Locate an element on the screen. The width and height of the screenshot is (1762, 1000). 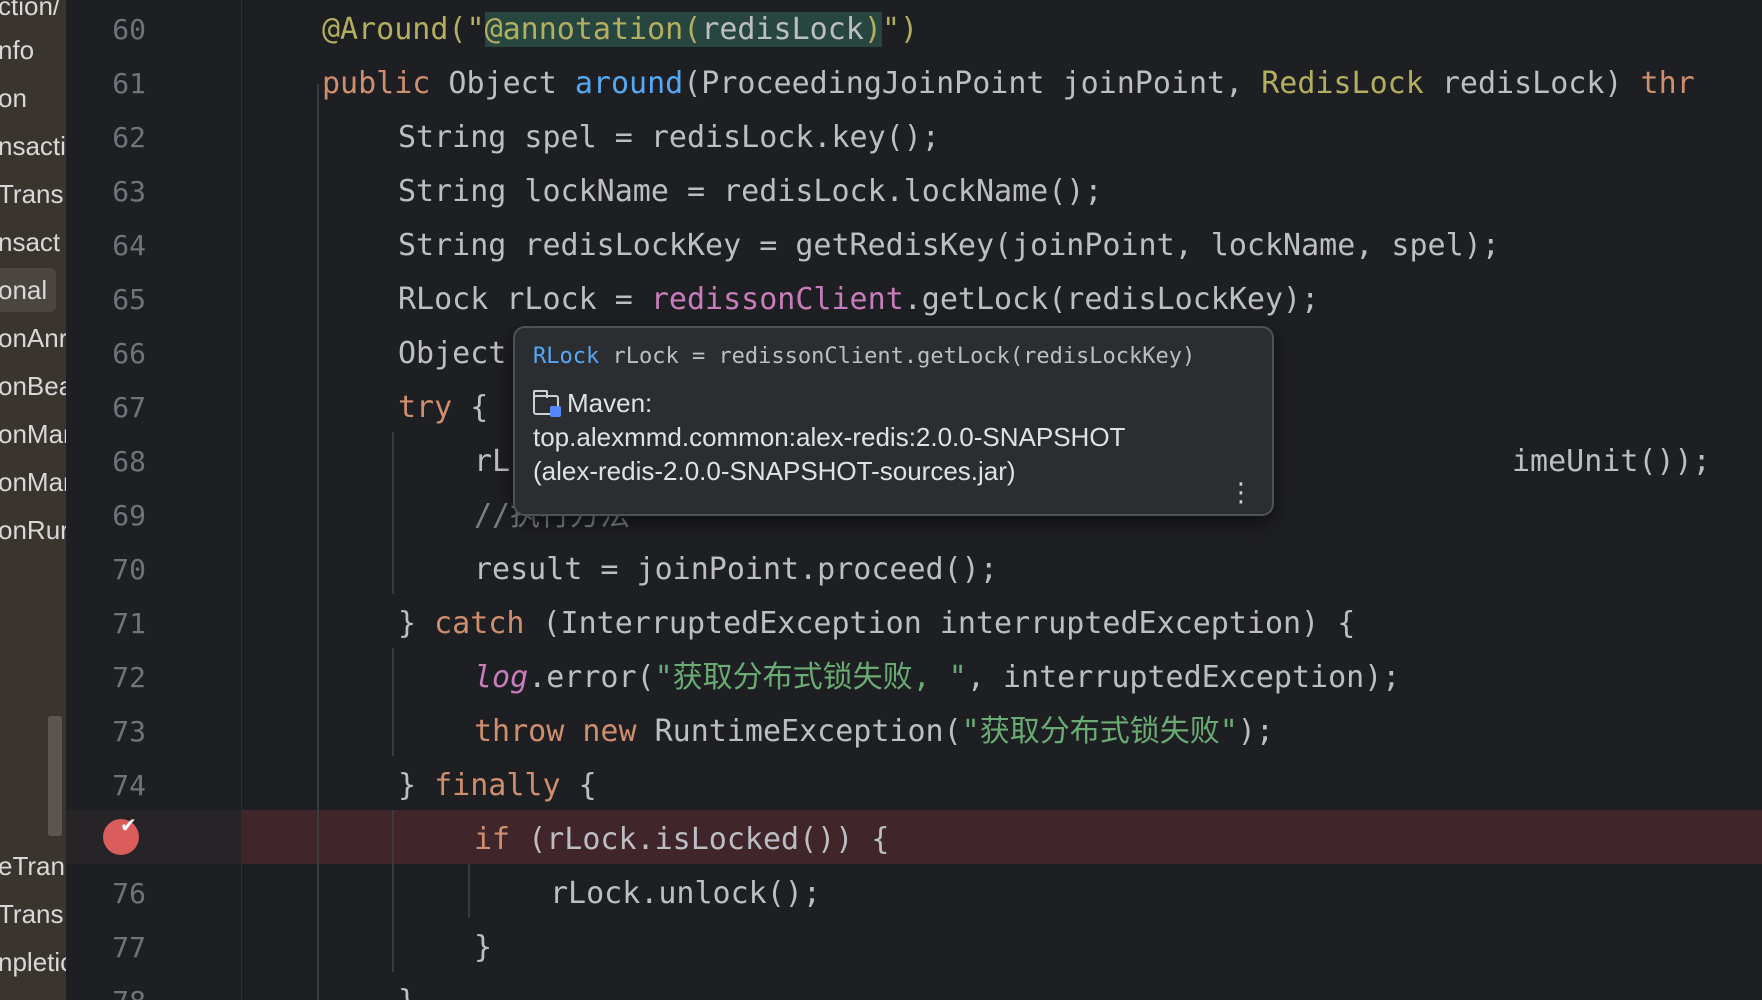
annotation-token: @Around(" is located at coordinates (403, 29).